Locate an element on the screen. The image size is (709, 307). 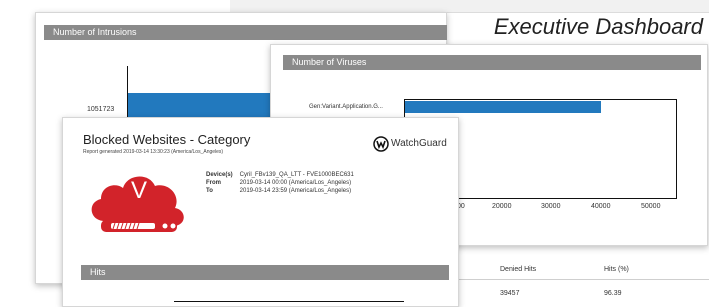
viruses-bar is located at coordinates (503, 107).